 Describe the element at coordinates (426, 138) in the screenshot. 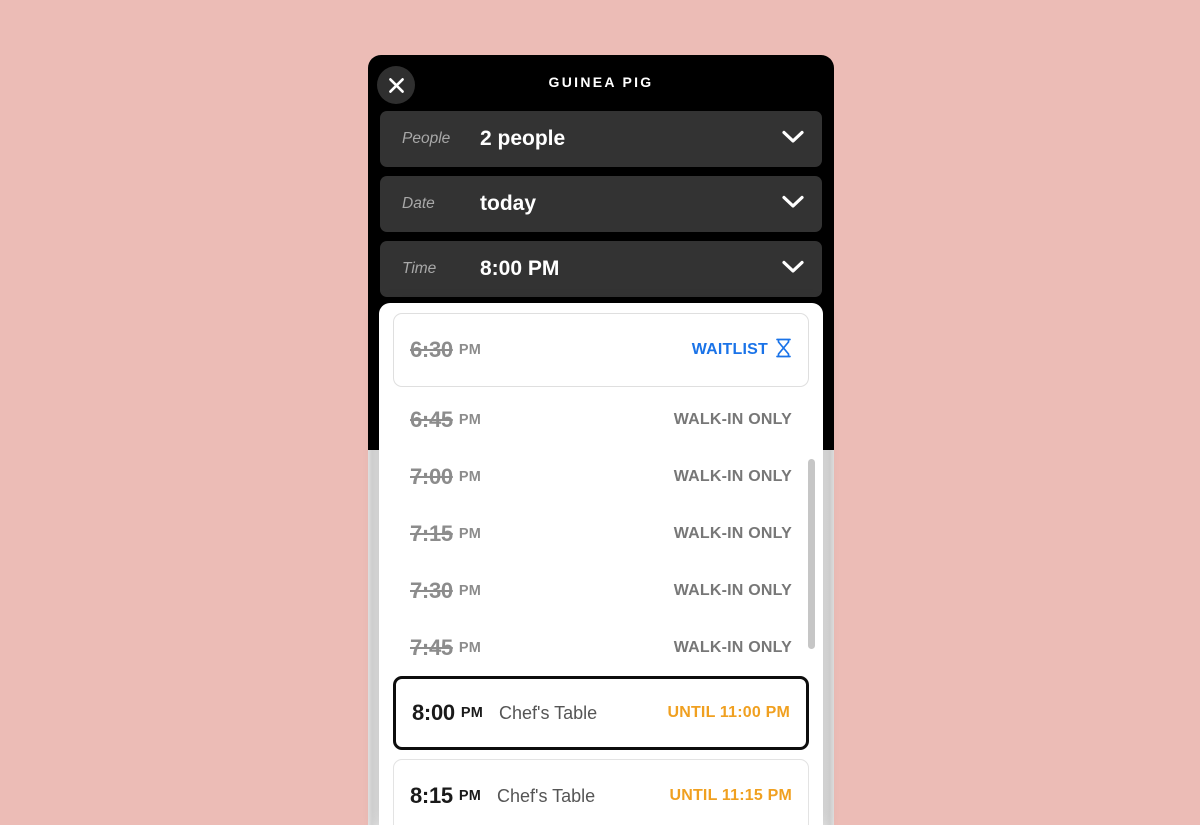

I see `people-selector-label: People` at that location.